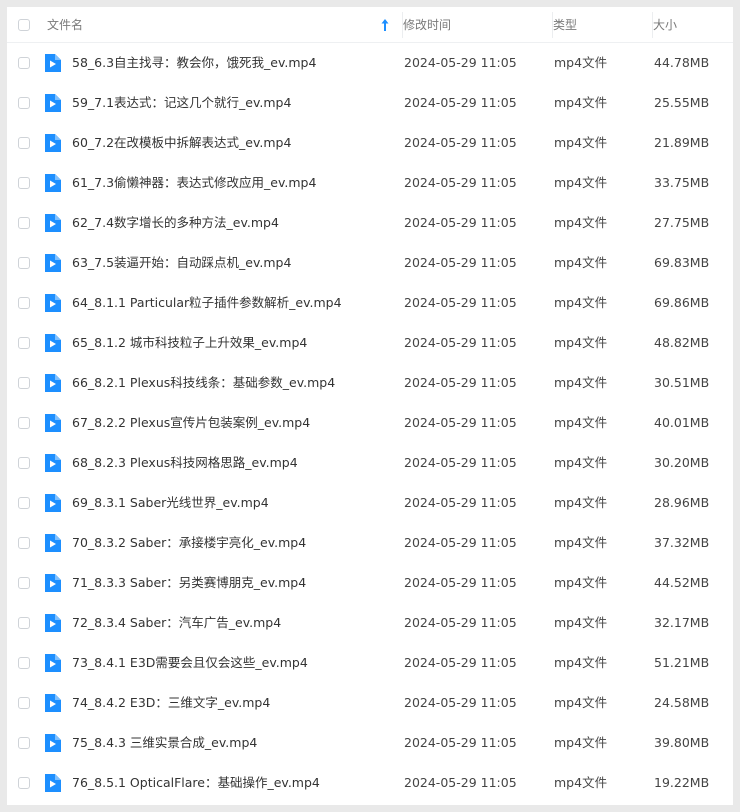 This screenshot has width=740, height=812. I want to click on file-size: 69.86MB, so click(682, 302).